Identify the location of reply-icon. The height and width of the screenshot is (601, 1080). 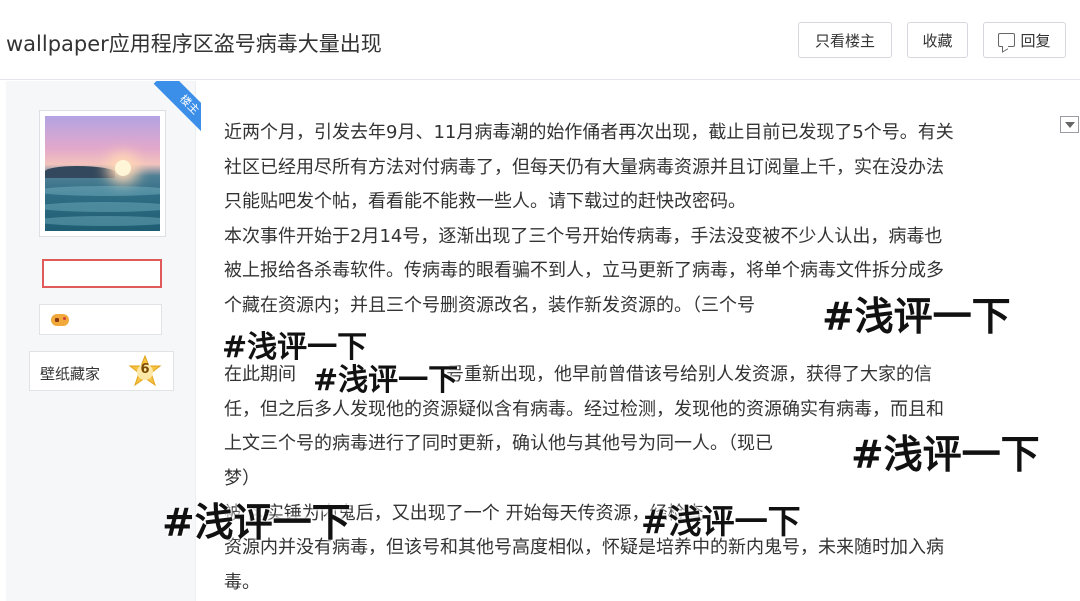
(1007, 40).